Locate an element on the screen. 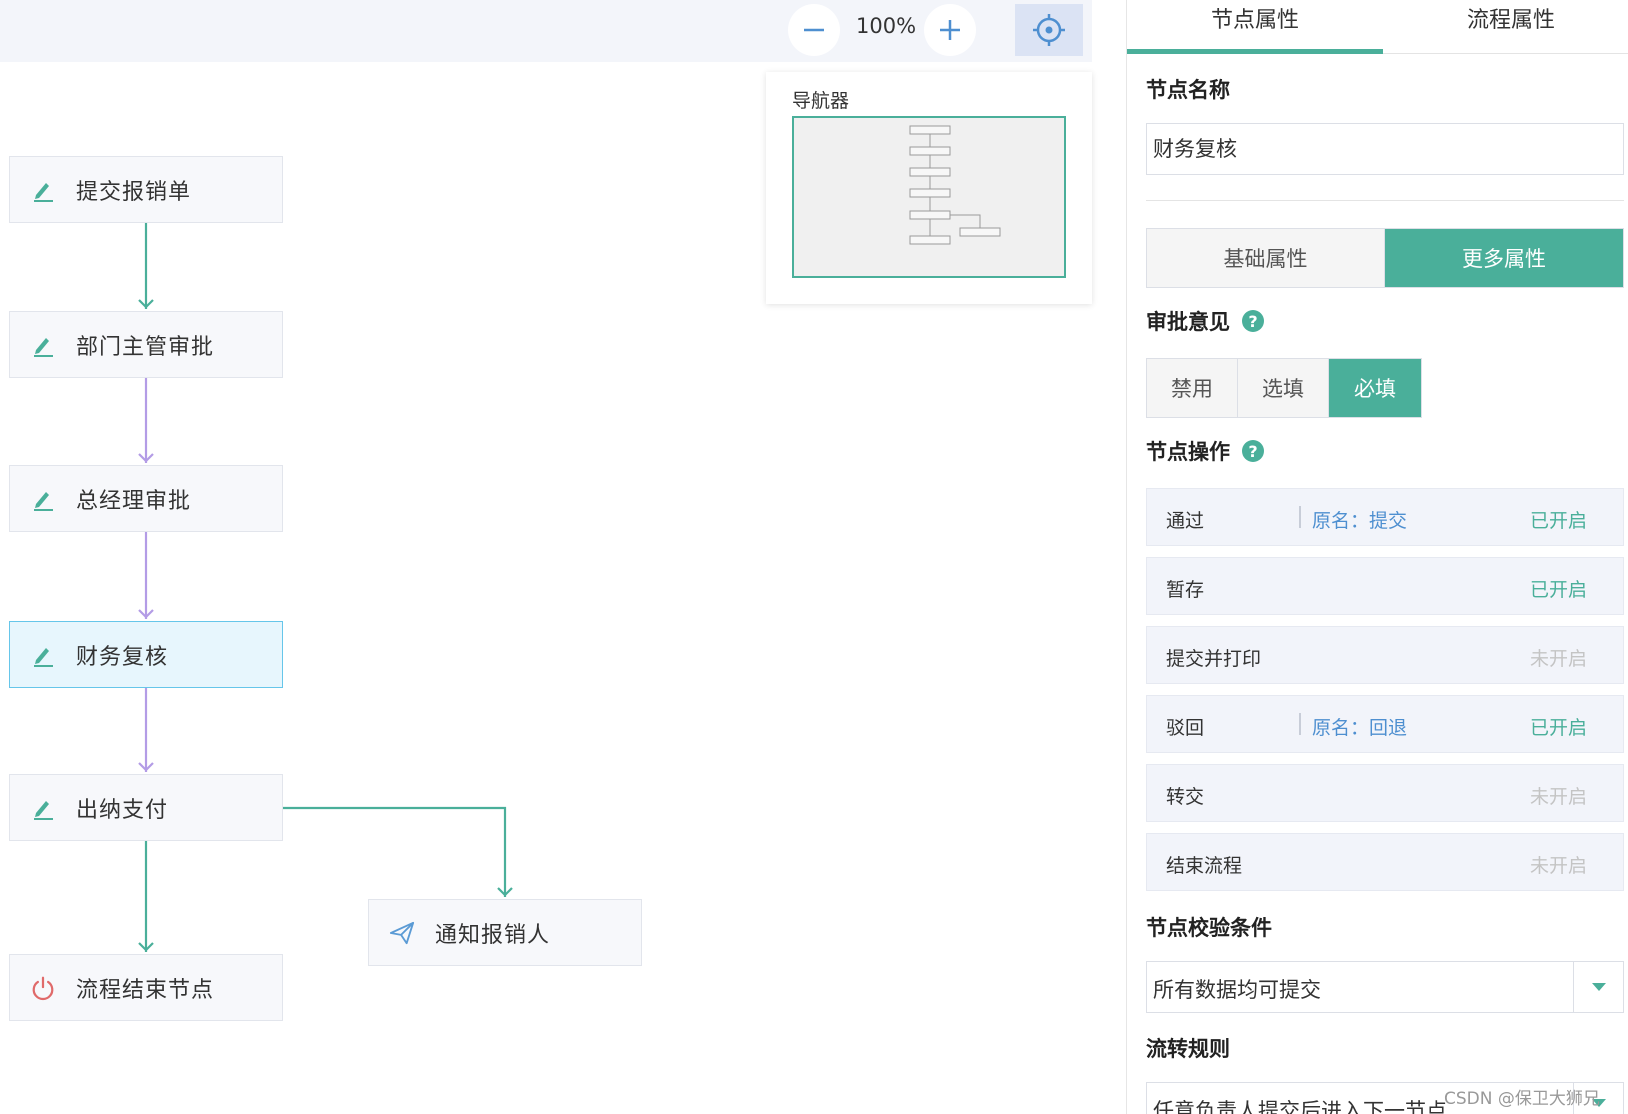 The width and height of the screenshot is (1628, 1114). opinion-required-option: 必填 is located at coordinates (1375, 388).